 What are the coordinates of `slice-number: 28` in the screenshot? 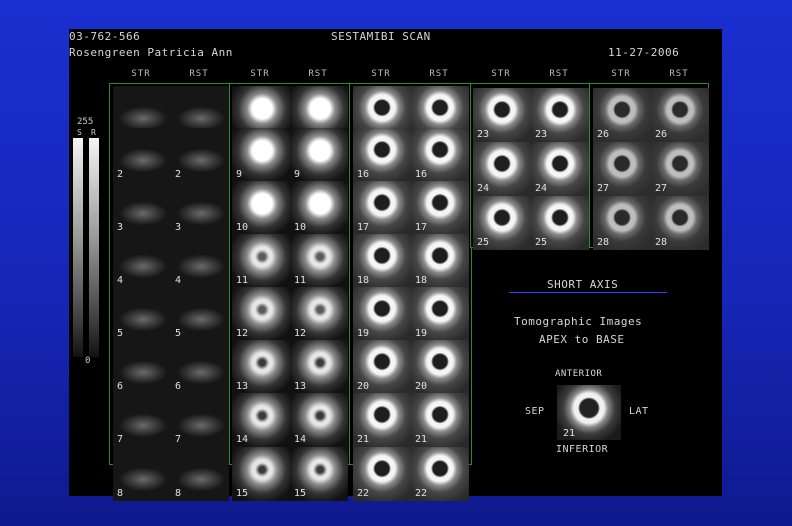 It's located at (661, 242).